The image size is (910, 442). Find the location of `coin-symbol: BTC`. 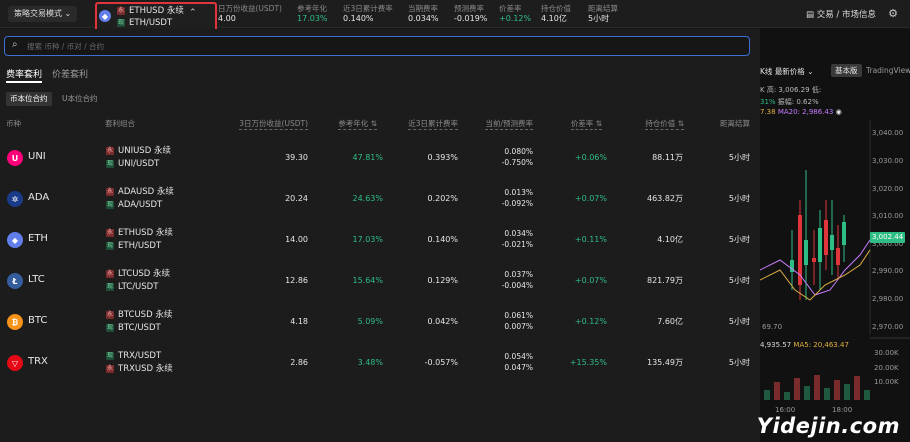

coin-symbol: BTC is located at coordinates (38, 320).